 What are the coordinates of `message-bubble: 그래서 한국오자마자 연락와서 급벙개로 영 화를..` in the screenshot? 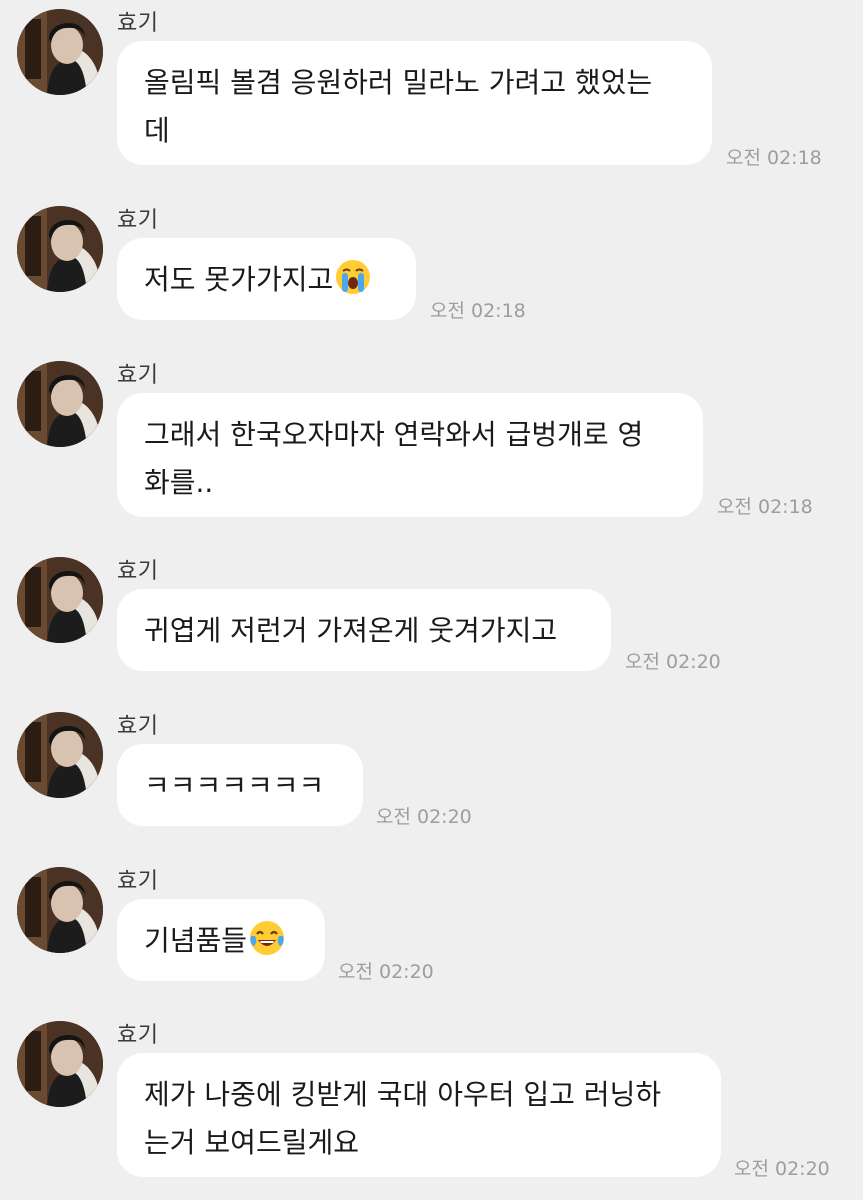 It's located at (410, 455).